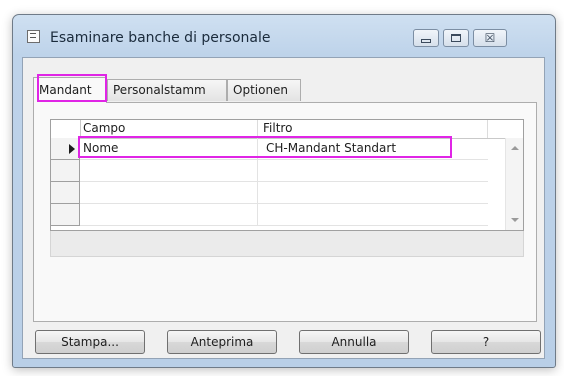  What do you see at coordinates (104, 129) in the screenshot?
I see `column-header-campo: Campo` at bounding box center [104, 129].